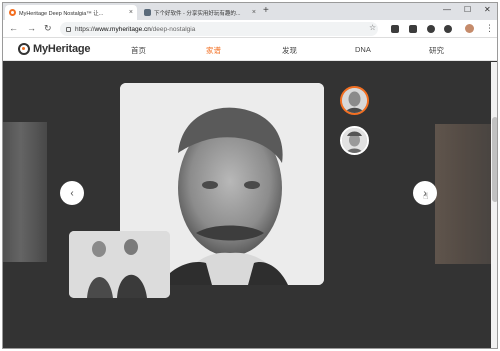 The image size is (500, 351). What do you see at coordinates (31, 28) in the screenshot?
I see `forward-arrow-icon: →` at bounding box center [31, 28].